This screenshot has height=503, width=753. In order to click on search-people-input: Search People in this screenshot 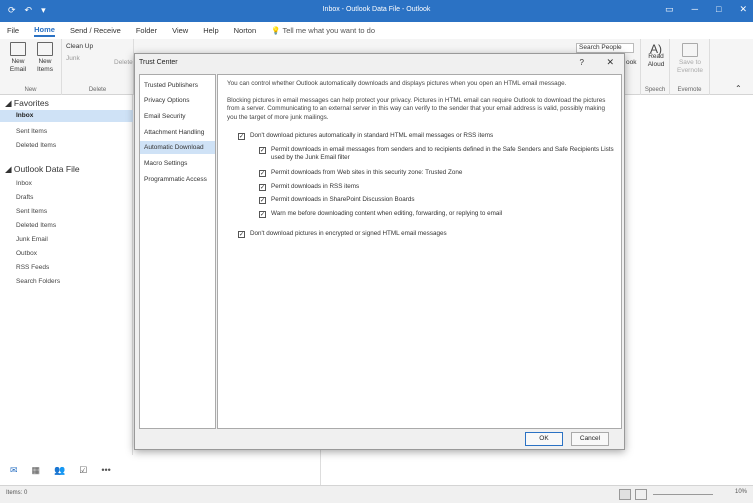, I will do `click(605, 48)`.